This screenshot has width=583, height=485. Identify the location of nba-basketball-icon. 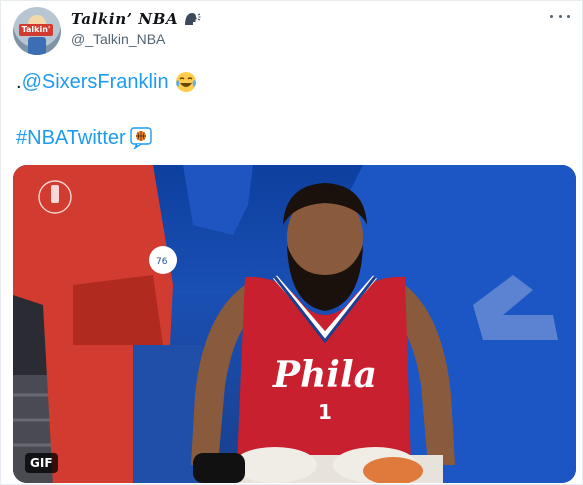
(140, 138).